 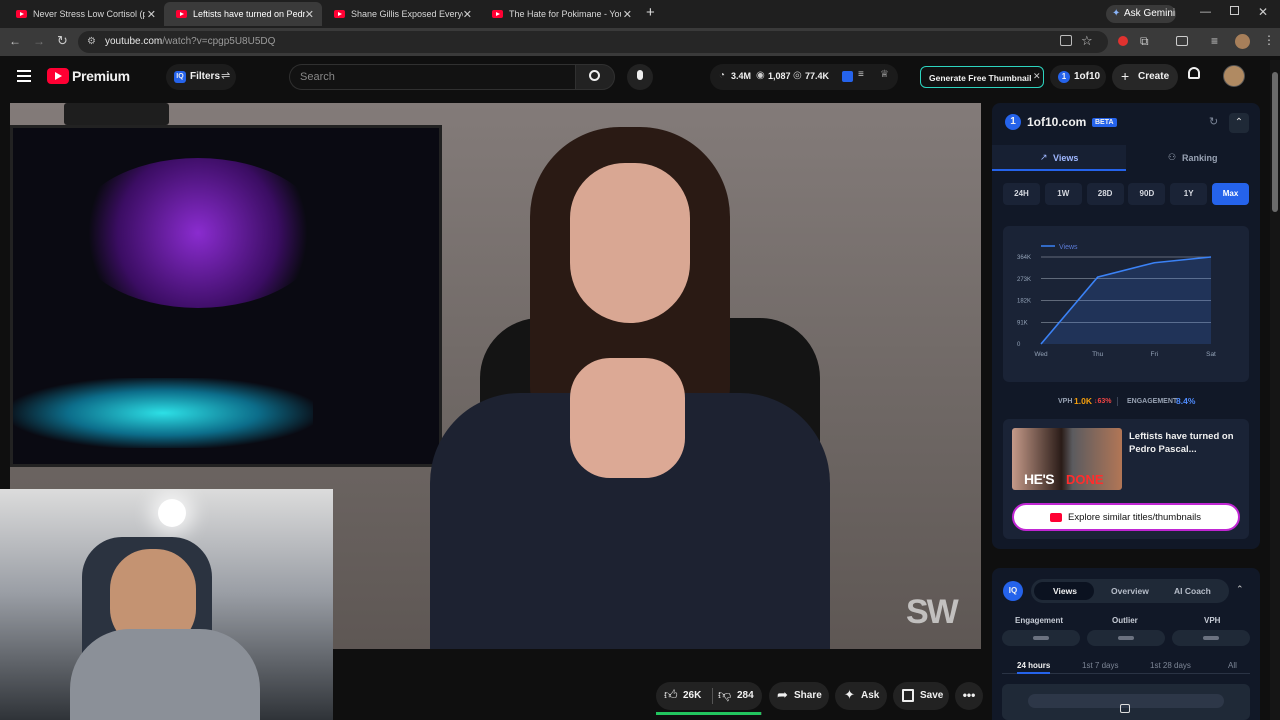 What do you see at coordinates (847, 76) in the screenshot?
I see `iq-stats-icon` at bounding box center [847, 76].